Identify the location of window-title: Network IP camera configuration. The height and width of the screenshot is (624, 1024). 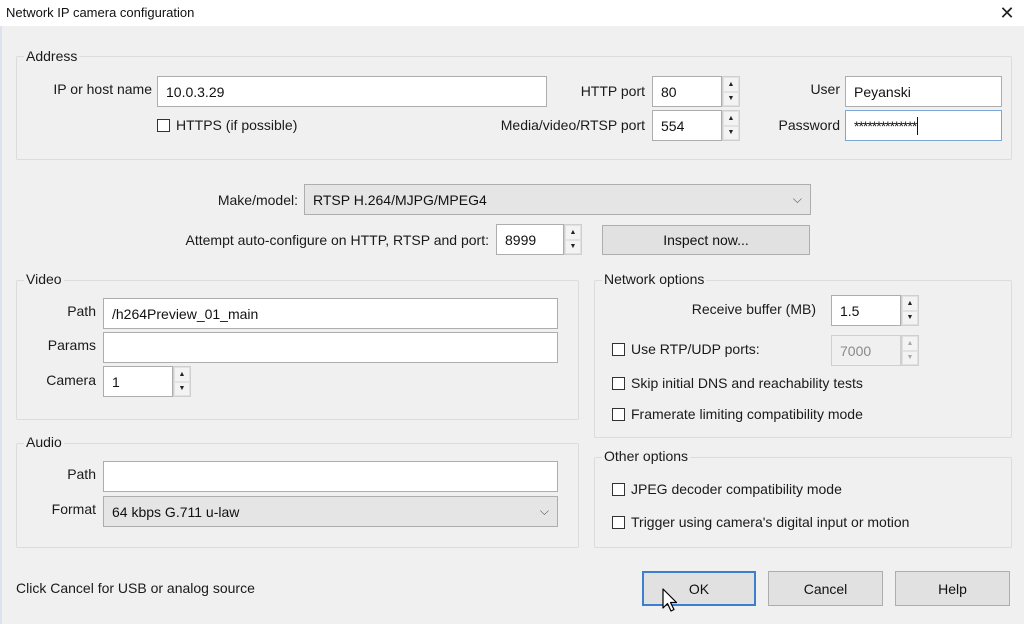
(100, 12).